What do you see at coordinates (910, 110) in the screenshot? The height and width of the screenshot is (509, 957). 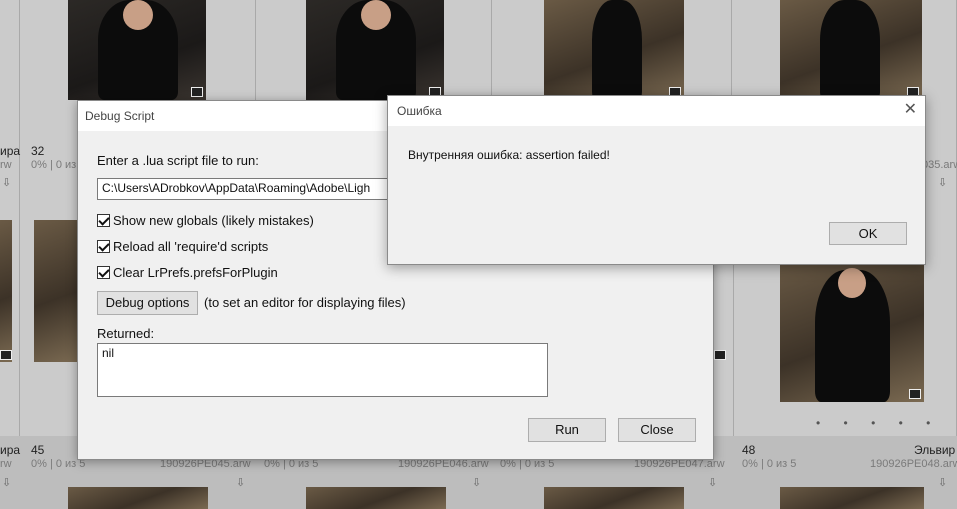 I see `close-icon: ✕` at bounding box center [910, 110].